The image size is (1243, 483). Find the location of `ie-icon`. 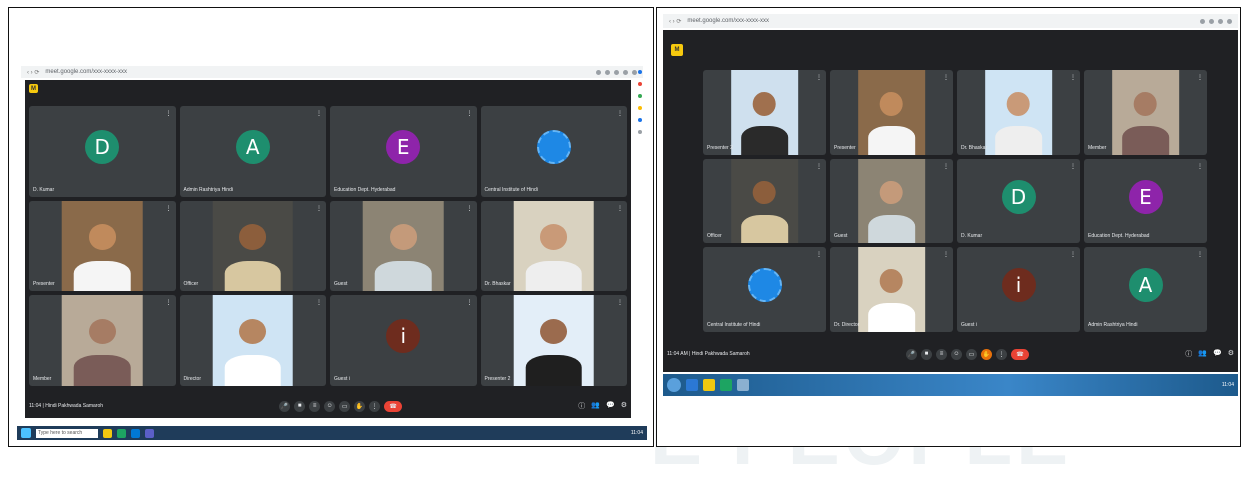

ie-icon is located at coordinates (692, 385).